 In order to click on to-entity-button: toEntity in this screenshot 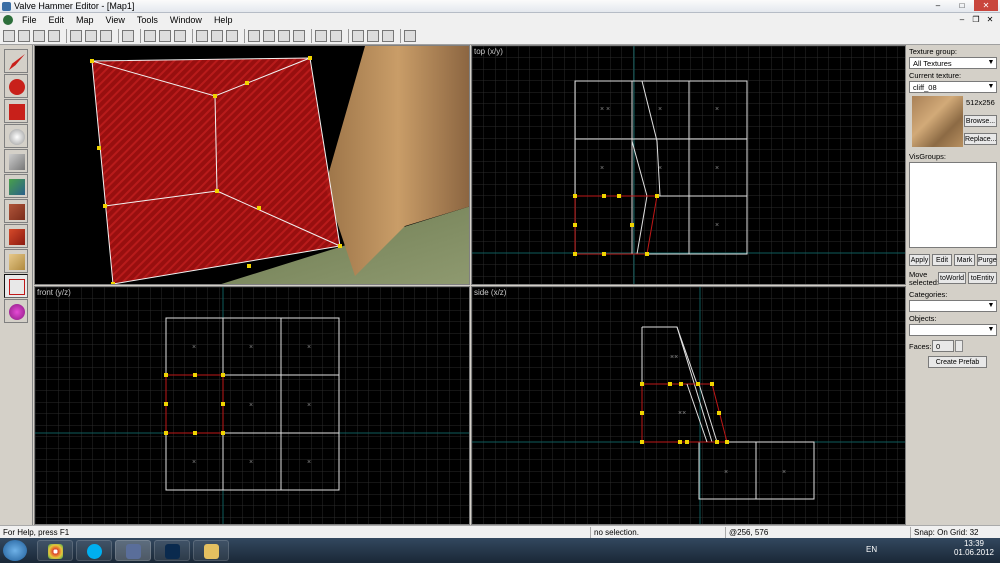, I will do `click(982, 278)`.